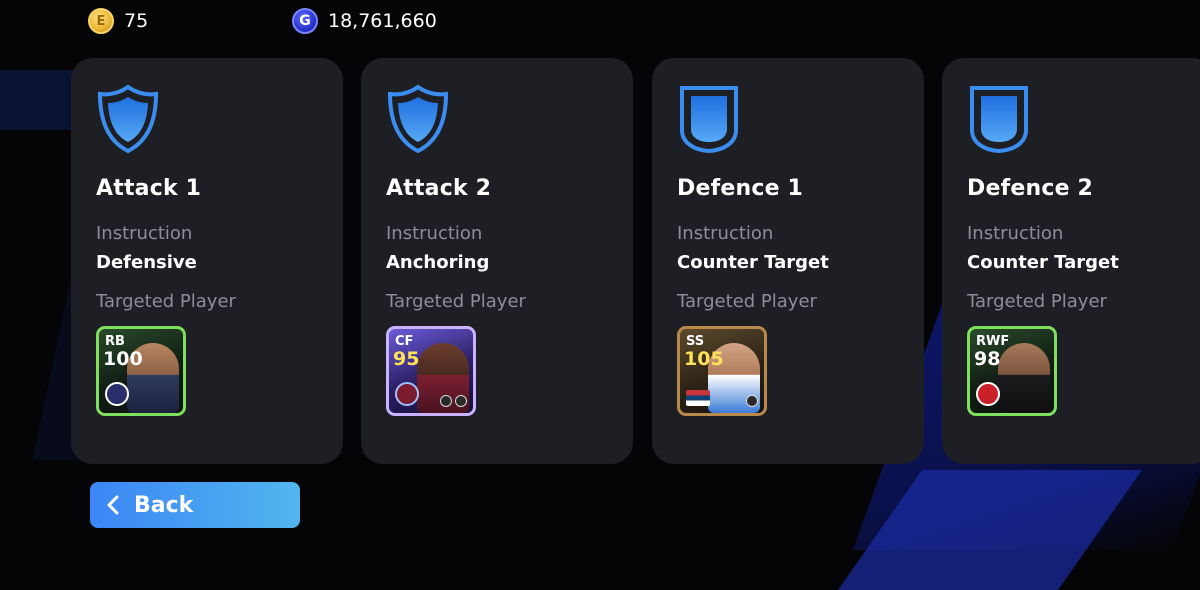 The image size is (1200, 590). I want to click on card-title: Attack 1, so click(149, 188).